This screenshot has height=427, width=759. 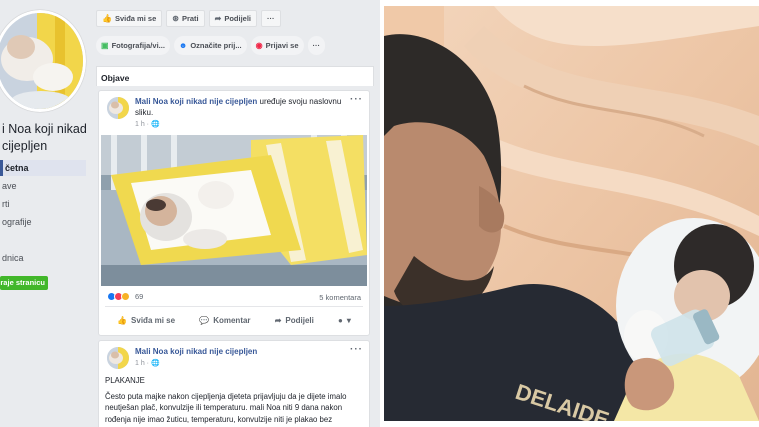 What do you see at coordinates (43, 168) in the screenshot?
I see `sidebar-item-home: četna` at bounding box center [43, 168].